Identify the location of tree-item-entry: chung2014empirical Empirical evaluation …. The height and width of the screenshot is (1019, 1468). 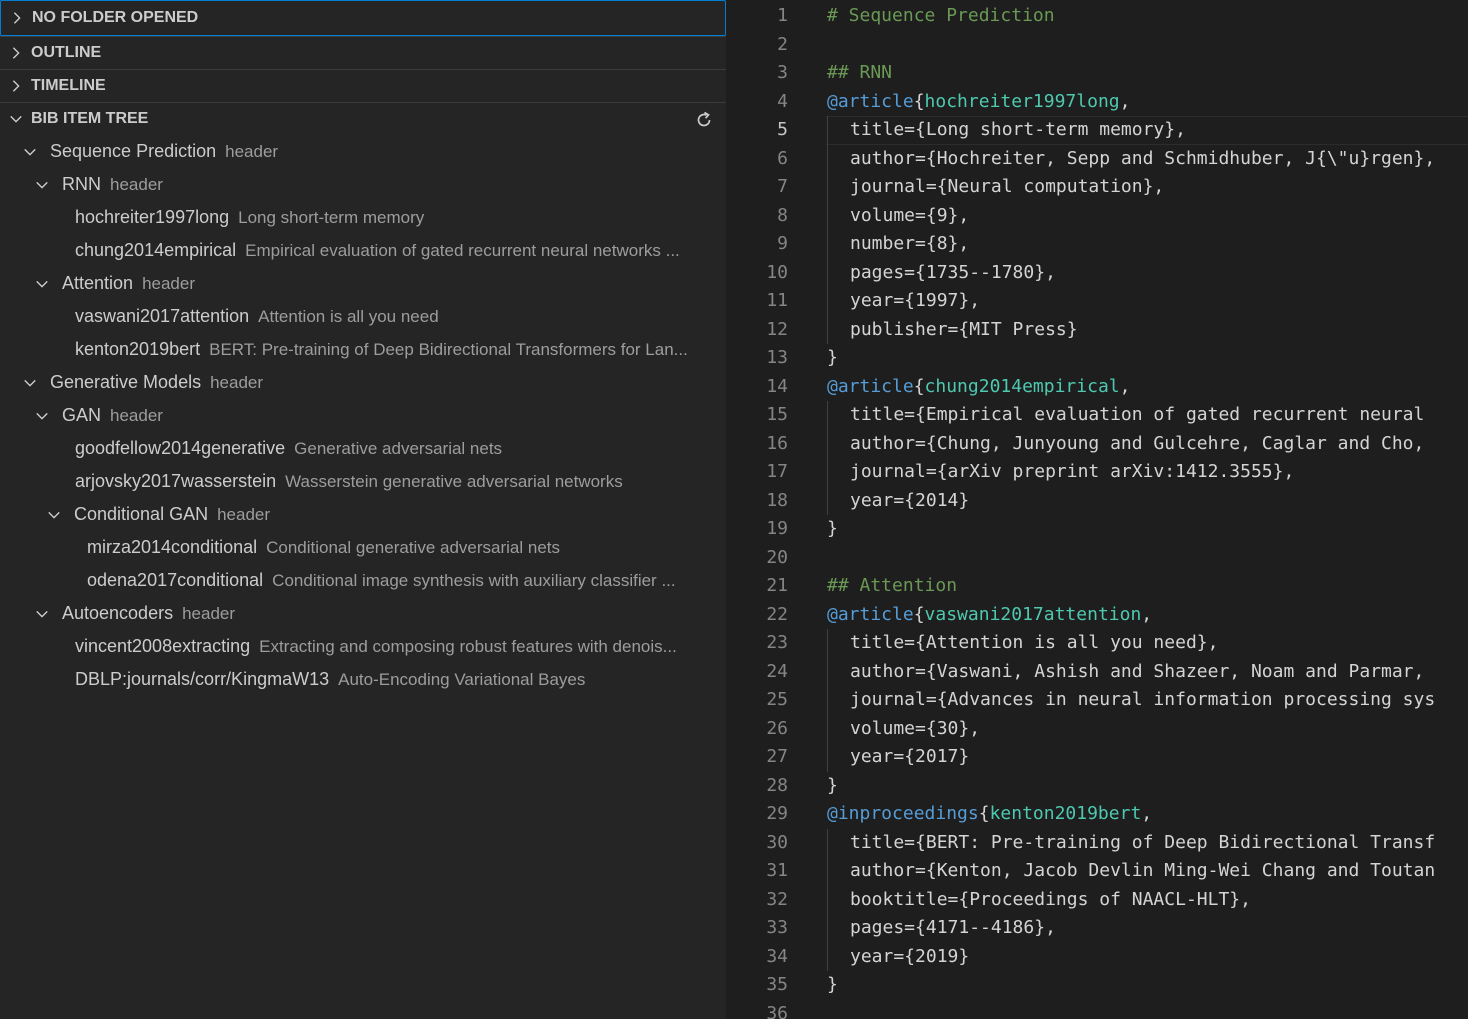
(363, 250).